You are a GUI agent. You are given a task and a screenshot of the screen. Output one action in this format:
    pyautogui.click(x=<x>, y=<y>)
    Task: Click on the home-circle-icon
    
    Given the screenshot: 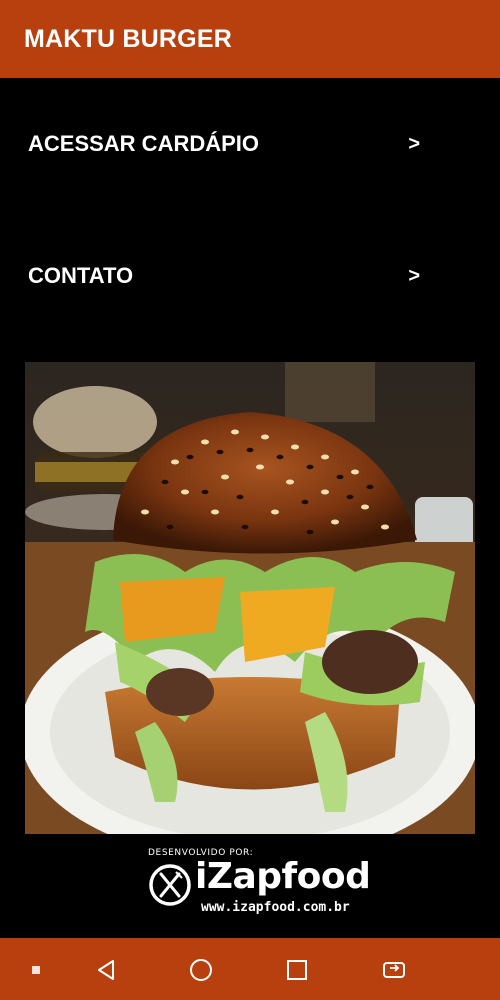 What is the action you would take?
    pyautogui.click(x=201, y=970)
    